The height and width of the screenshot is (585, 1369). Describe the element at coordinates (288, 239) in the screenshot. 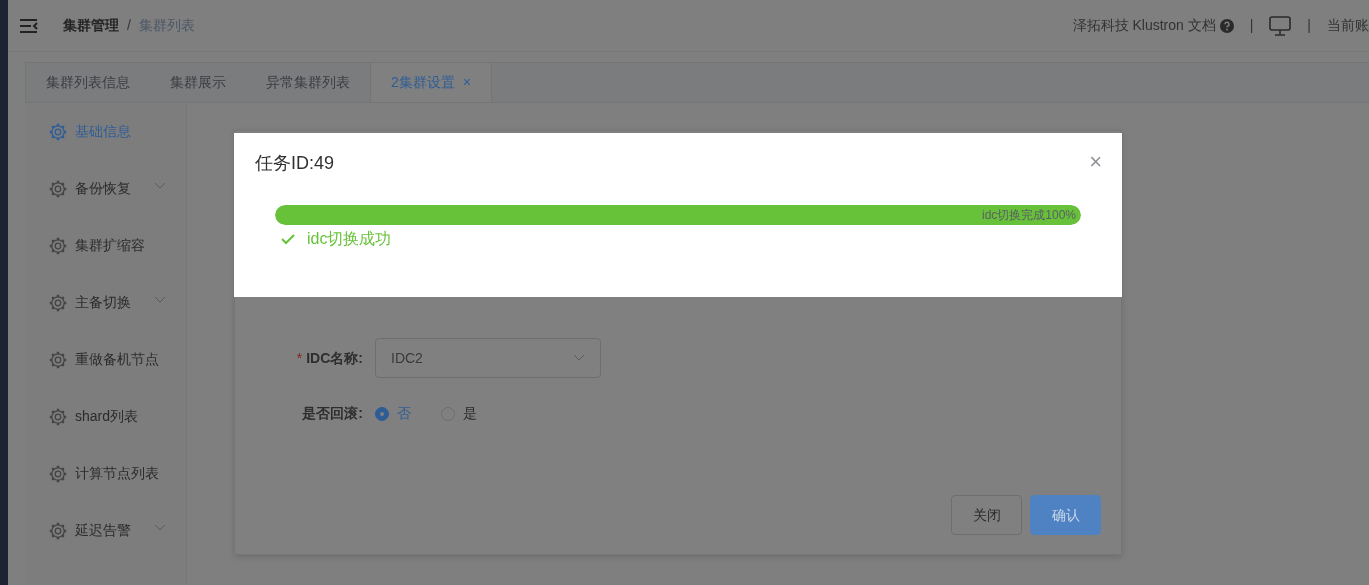

I see `check-icon` at that location.